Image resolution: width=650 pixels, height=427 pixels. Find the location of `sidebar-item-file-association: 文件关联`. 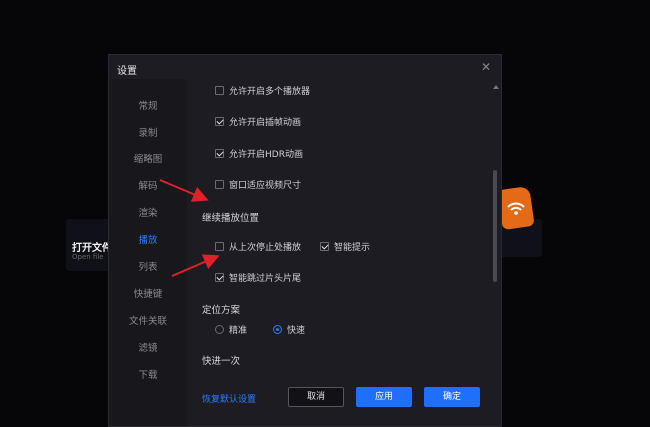

sidebar-item-file-association: 文件关联 is located at coordinates (148, 322).